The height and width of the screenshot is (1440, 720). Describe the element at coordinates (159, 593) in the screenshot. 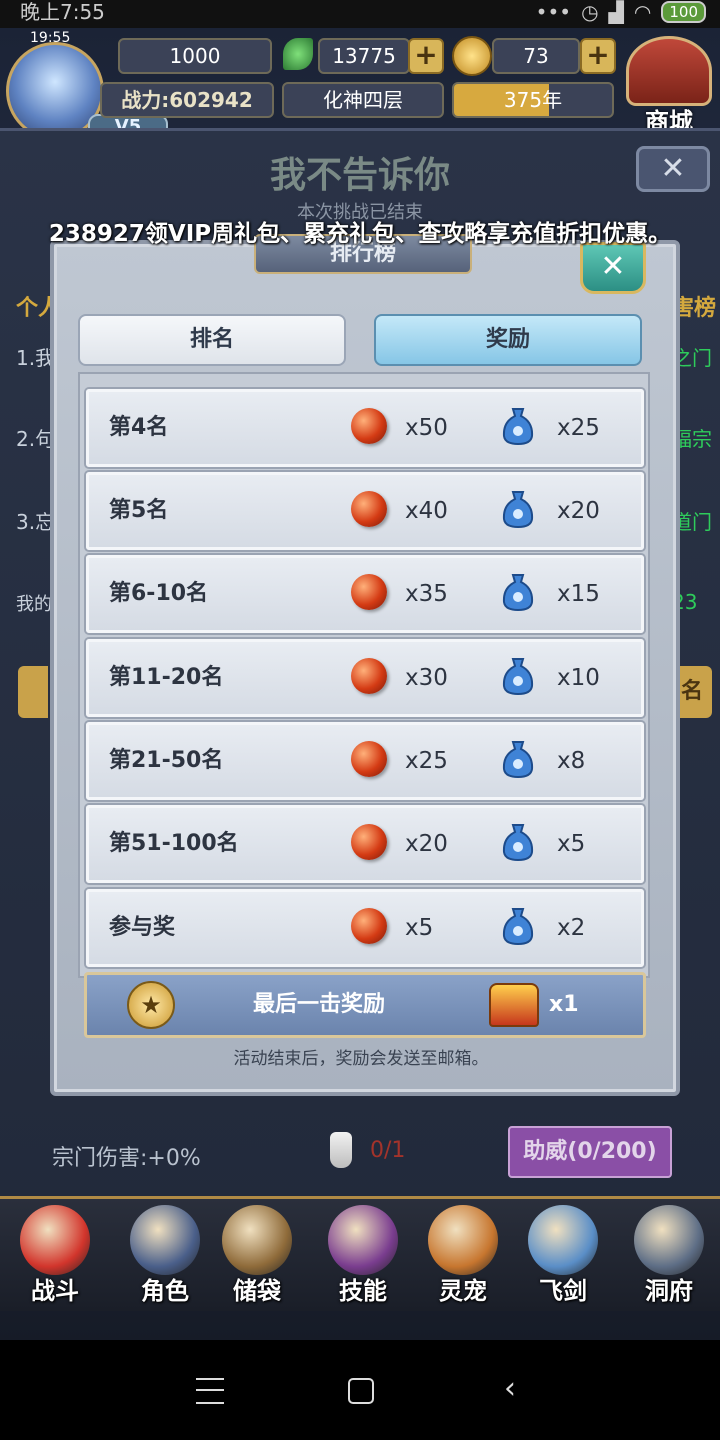

I see `rank-label: 第6-10名` at that location.